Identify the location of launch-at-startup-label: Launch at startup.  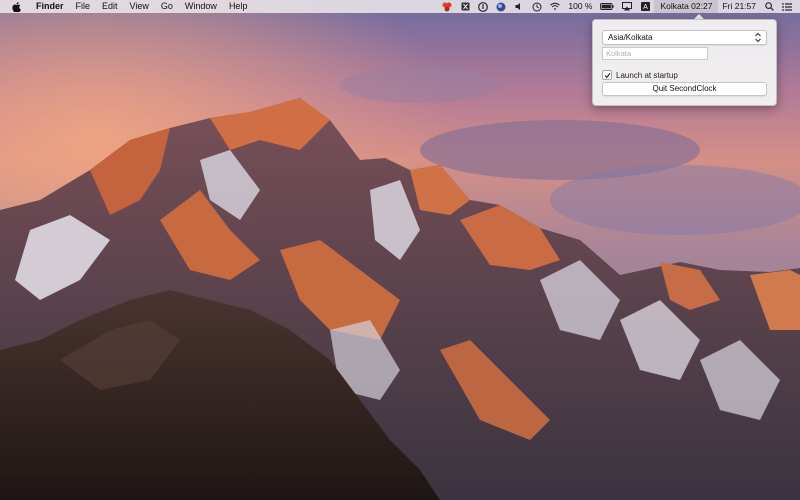
(647, 75).